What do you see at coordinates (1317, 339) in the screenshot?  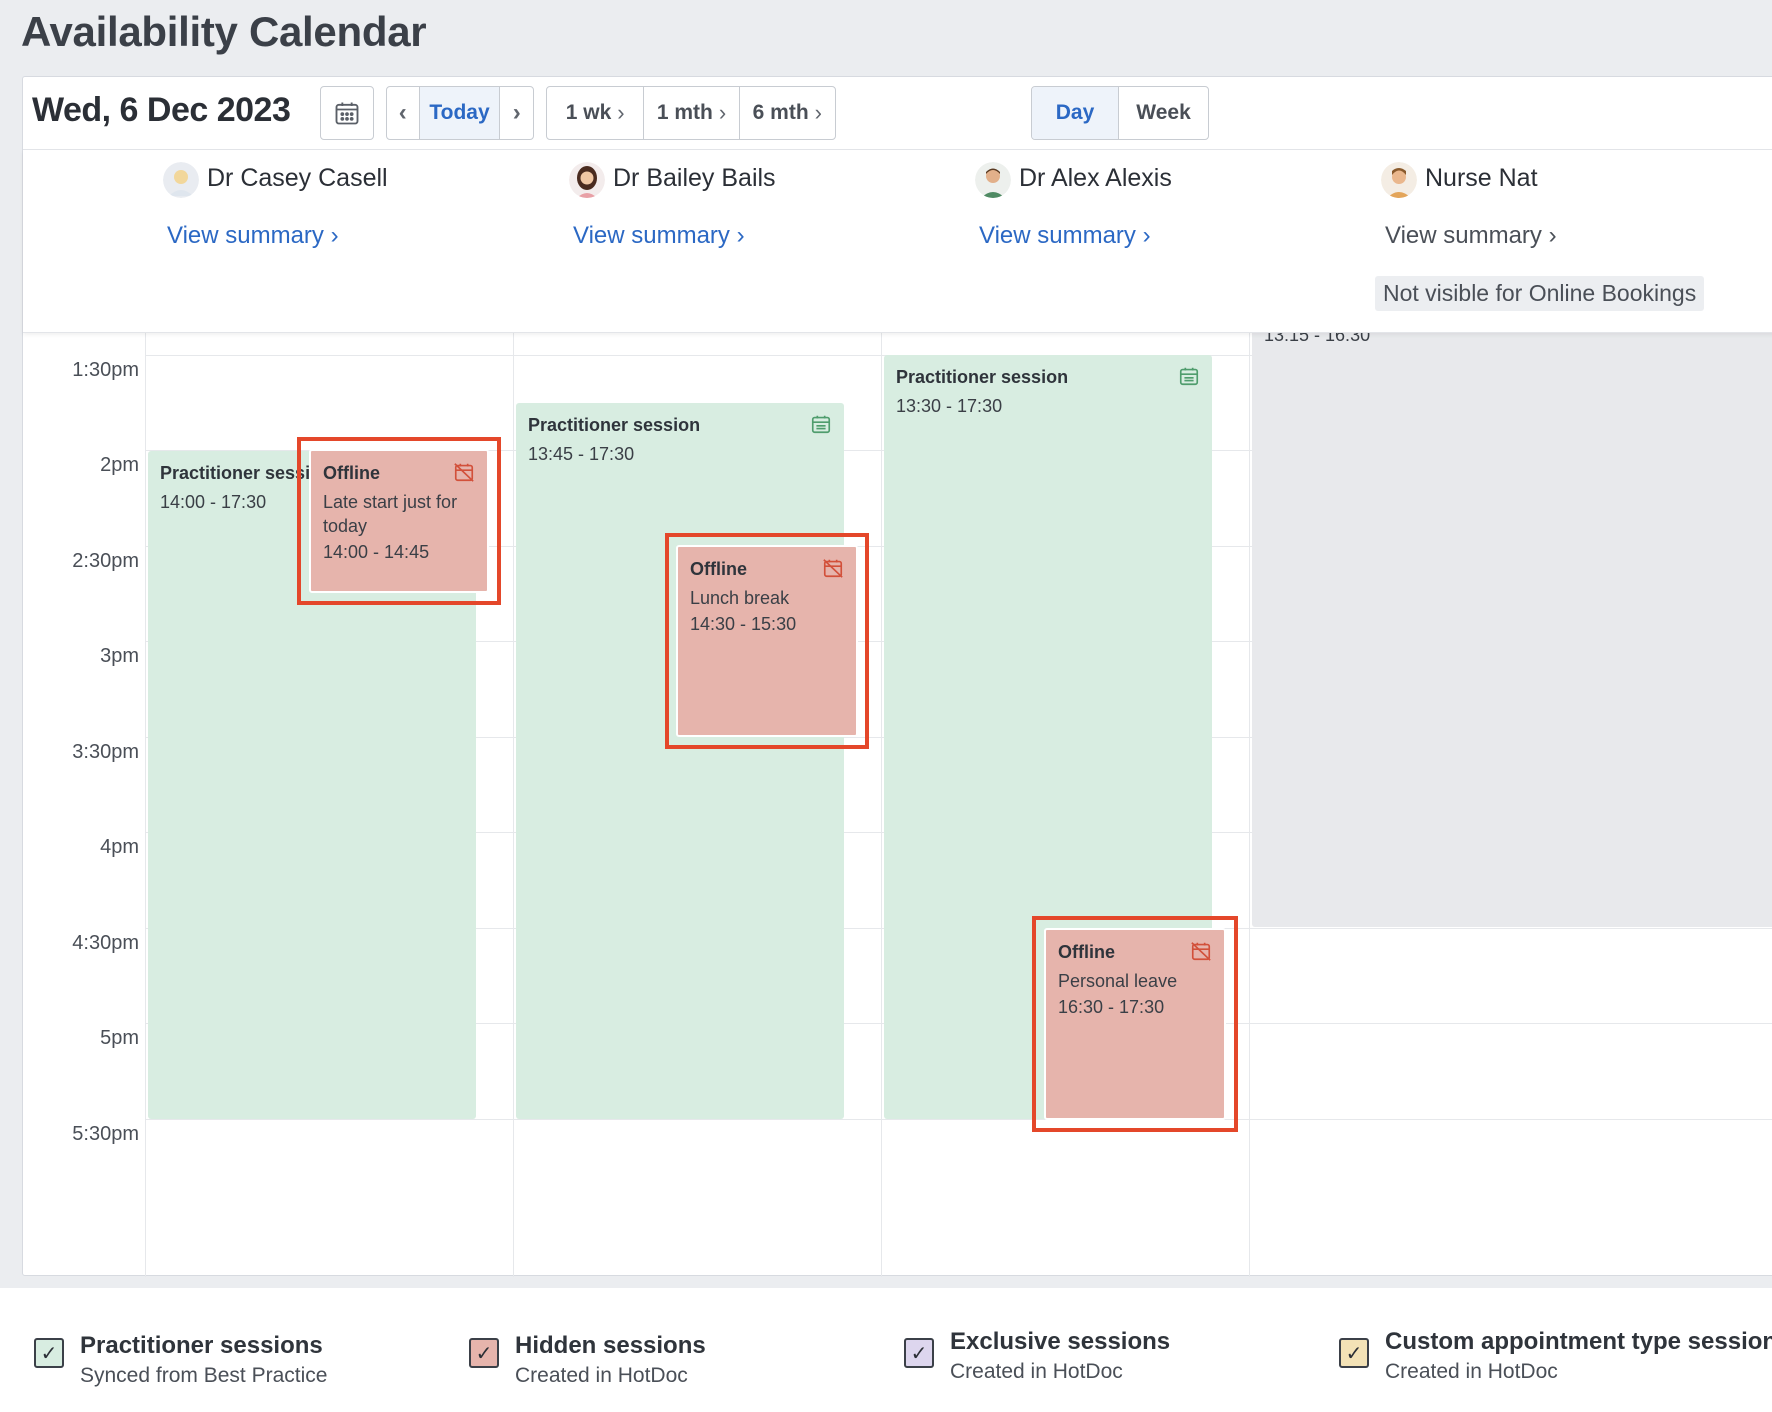 I see `session-time: 13:15 - 16:30` at bounding box center [1317, 339].